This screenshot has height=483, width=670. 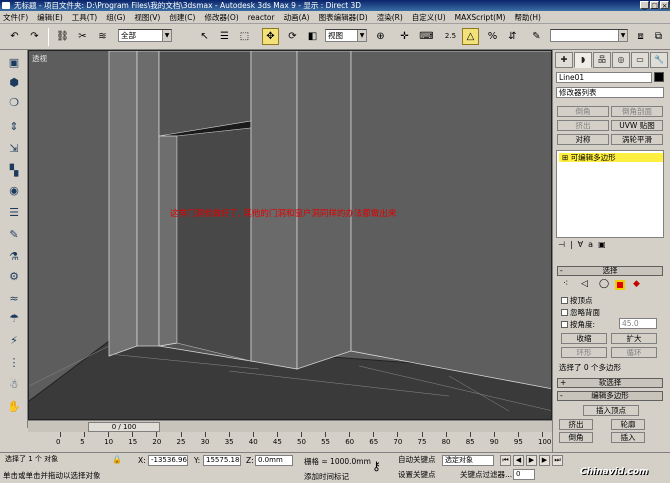 I want to click on reference-coordinate-dropdown: 视图 ▼, so click(x=346, y=35).